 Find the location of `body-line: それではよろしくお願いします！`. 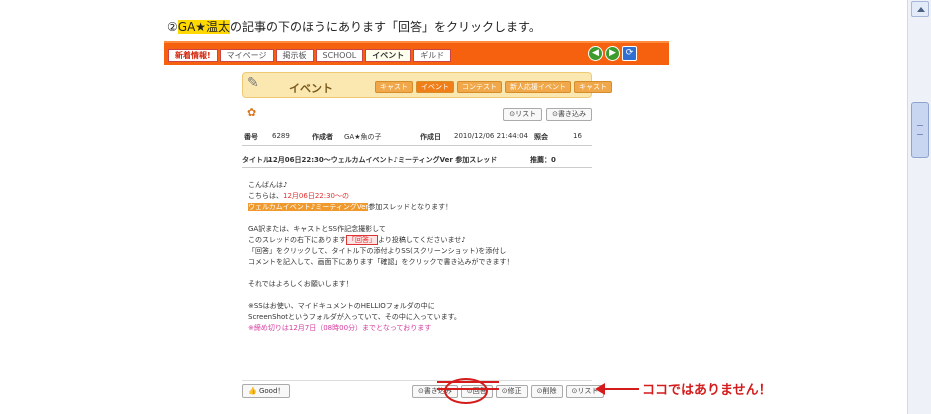

body-line: それではよろしくお願いします！ is located at coordinates (300, 284).